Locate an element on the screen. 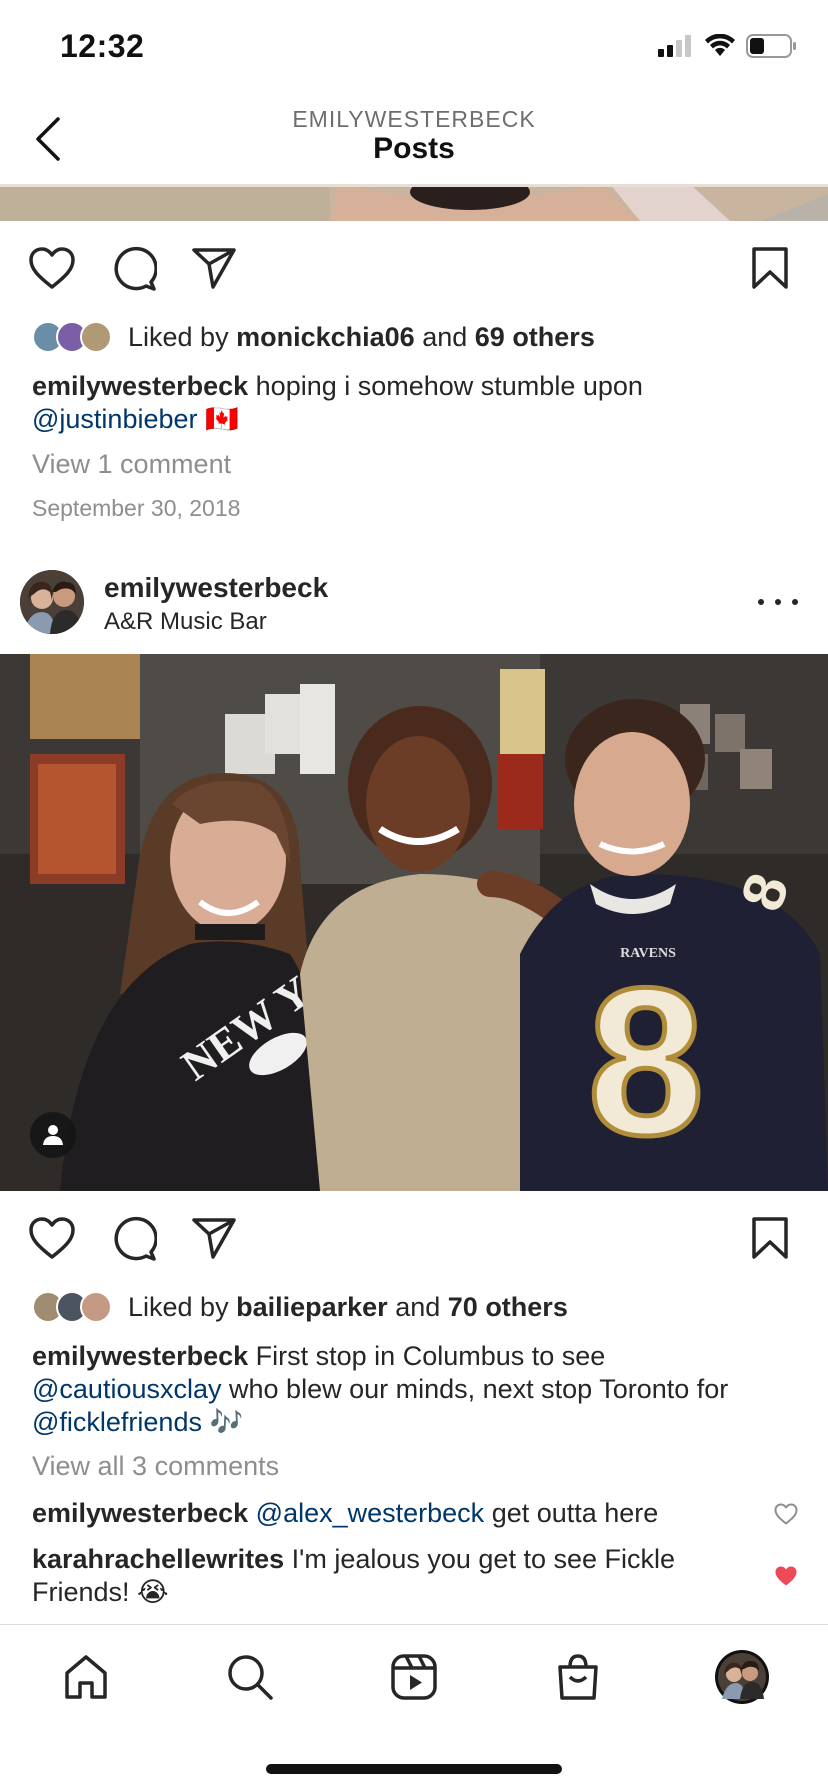 The height and width of the screenshot is (1792, 828). battery-icon is located at coordinates (771, 46).